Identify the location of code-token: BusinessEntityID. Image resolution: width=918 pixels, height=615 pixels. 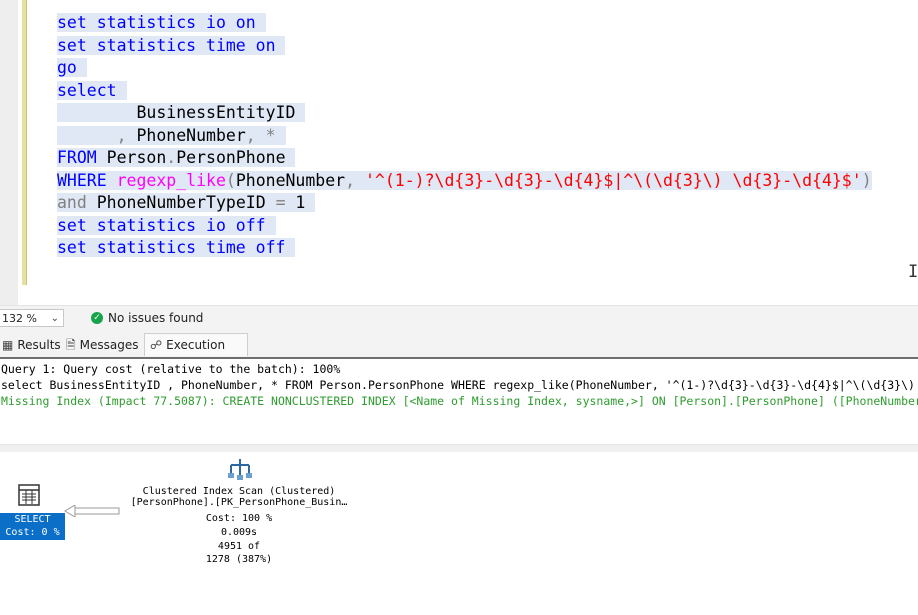
(181, 112).